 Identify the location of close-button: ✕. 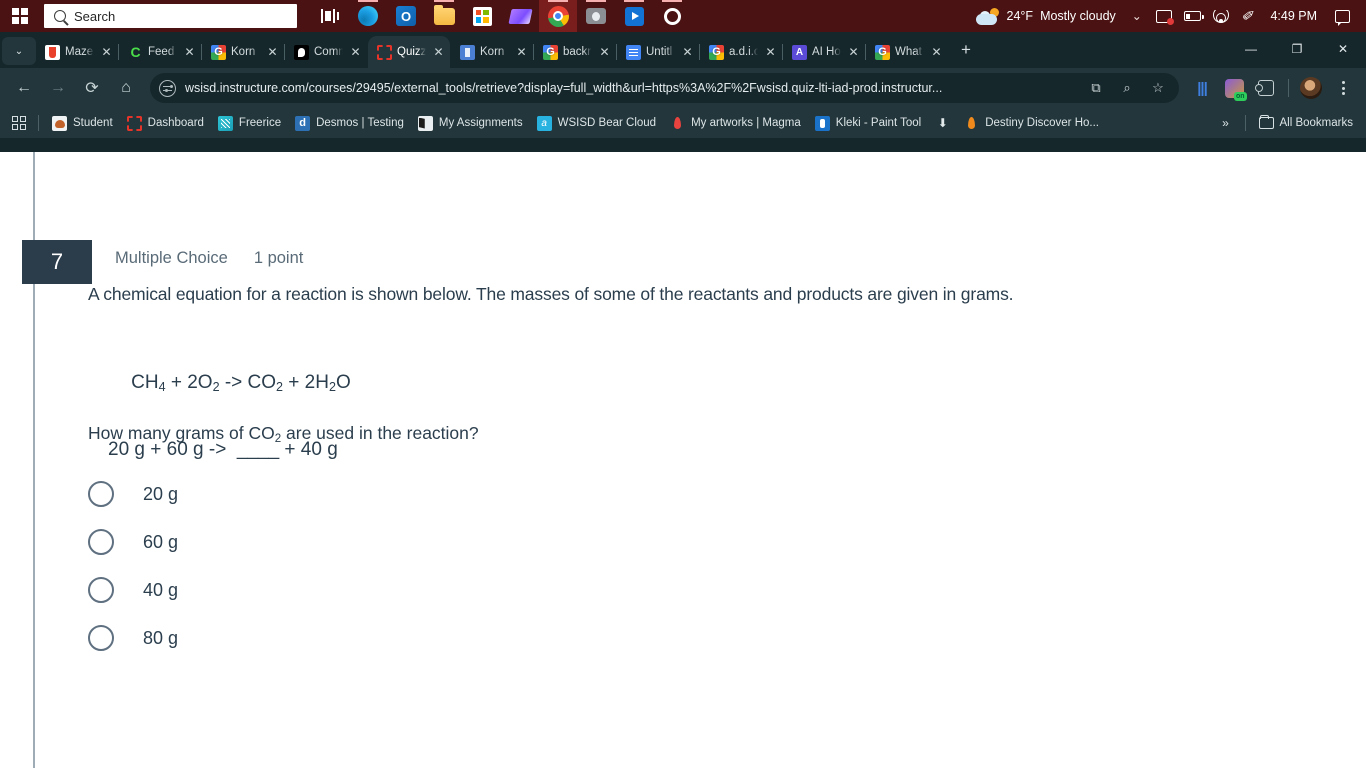
(1343, 49).